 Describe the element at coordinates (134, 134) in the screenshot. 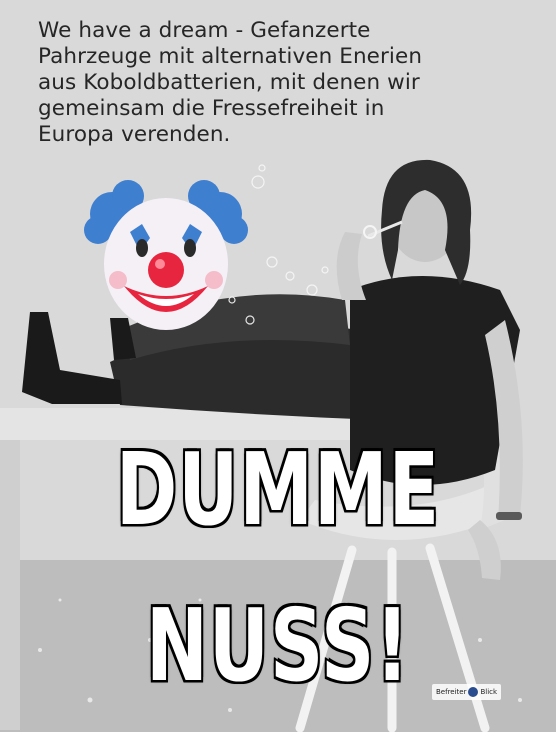

I see `caption-line: Europa verenden.` at that location.